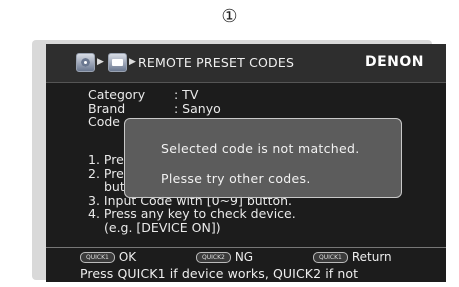  I want to click on header-bar: ▶ ▶ REMOTE PRESET CODES DENON, so click(246, 63).